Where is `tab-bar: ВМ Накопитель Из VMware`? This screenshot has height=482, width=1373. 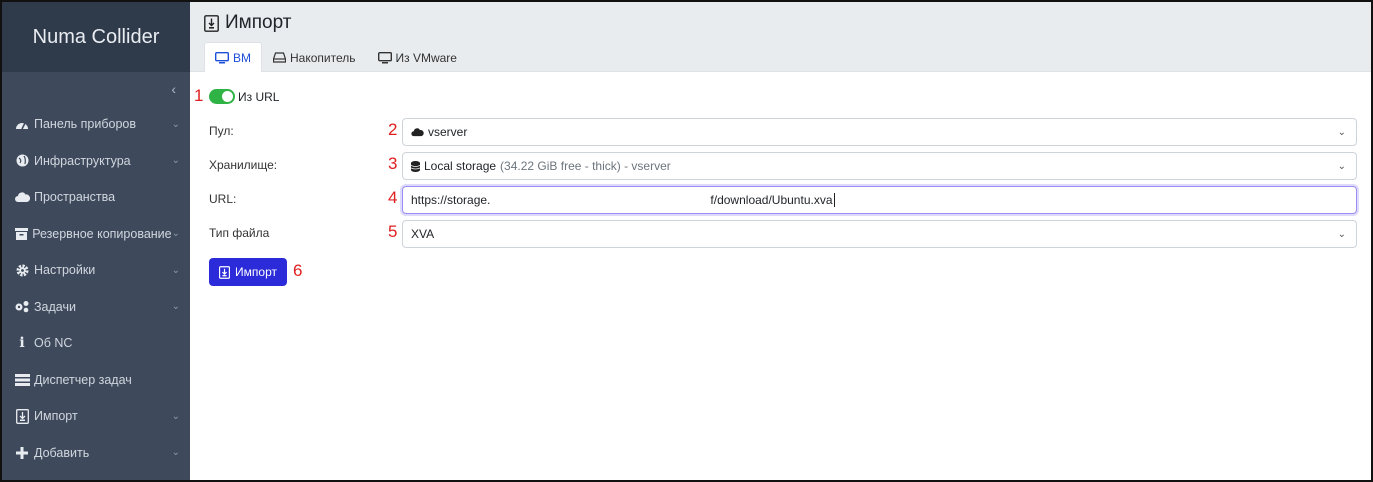 tab-bar: ВМ Накопитель Из VMware is located at coordinates (336, 57).